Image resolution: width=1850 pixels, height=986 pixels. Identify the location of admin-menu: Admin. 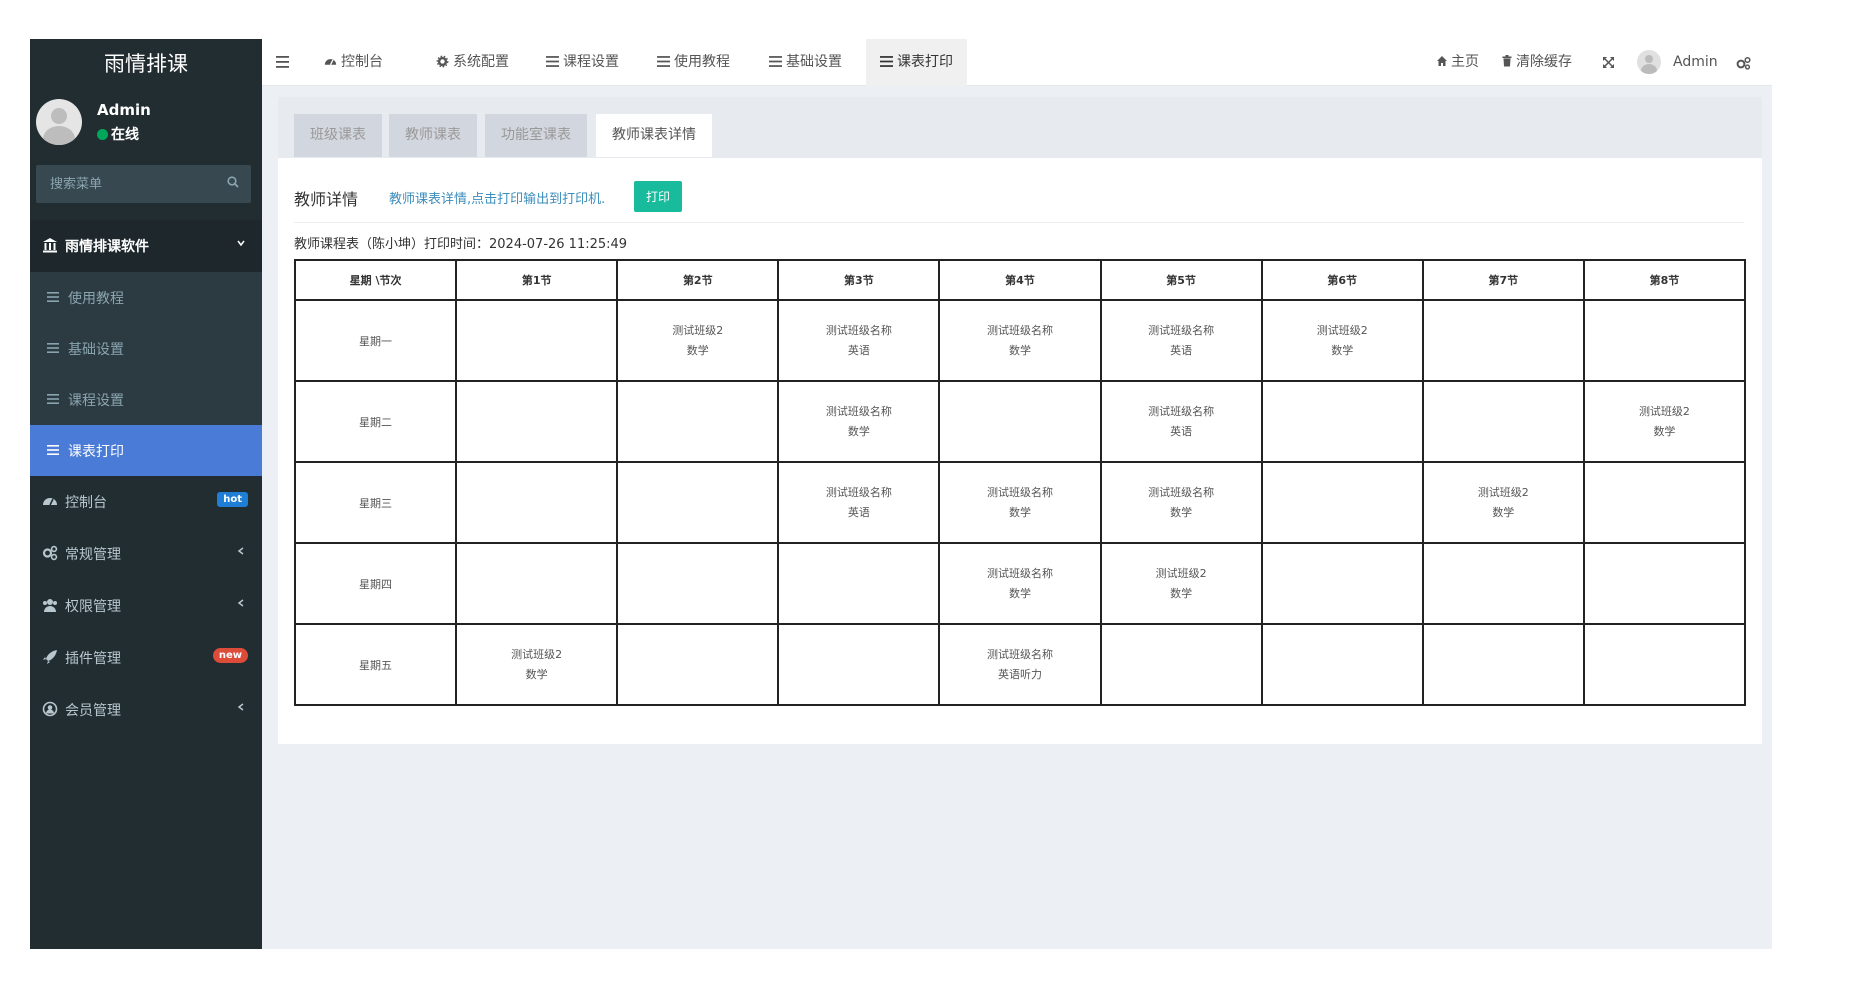
(1679, 62).